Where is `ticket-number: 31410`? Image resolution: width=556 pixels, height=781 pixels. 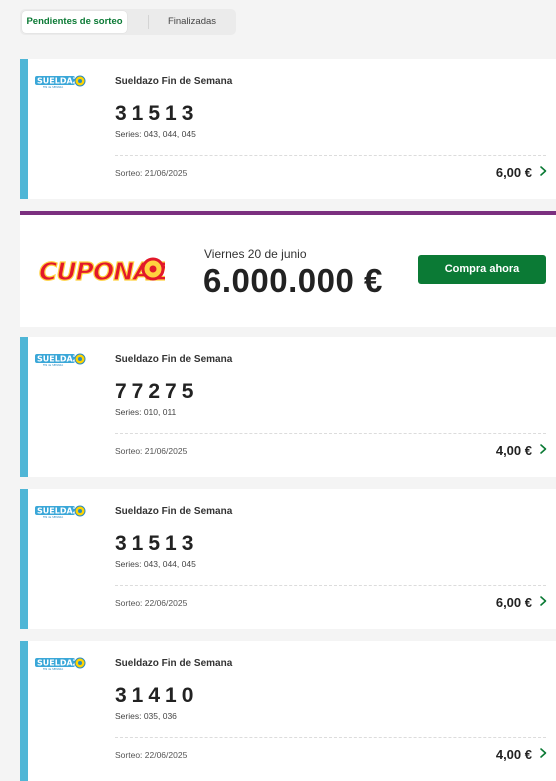
ticket-number: 31410 is located at coordinates (157, 695).